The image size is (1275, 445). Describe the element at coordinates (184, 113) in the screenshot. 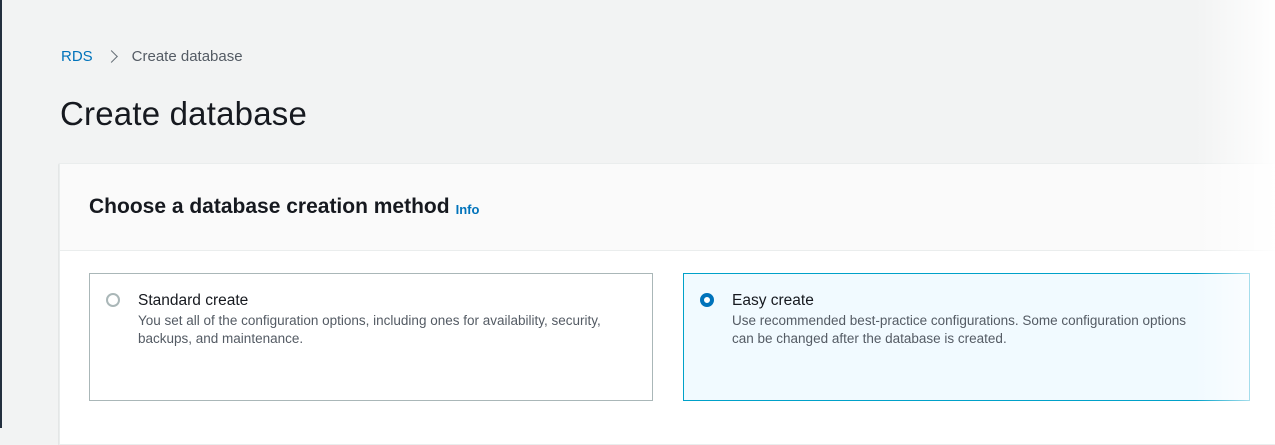

I see `page-title: Create database` at that location.